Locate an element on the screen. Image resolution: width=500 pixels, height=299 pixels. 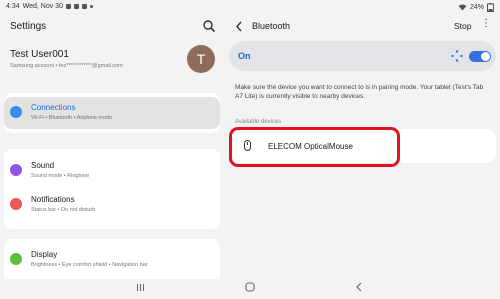
more-notifications-icon is located at coordinates (91, 6).